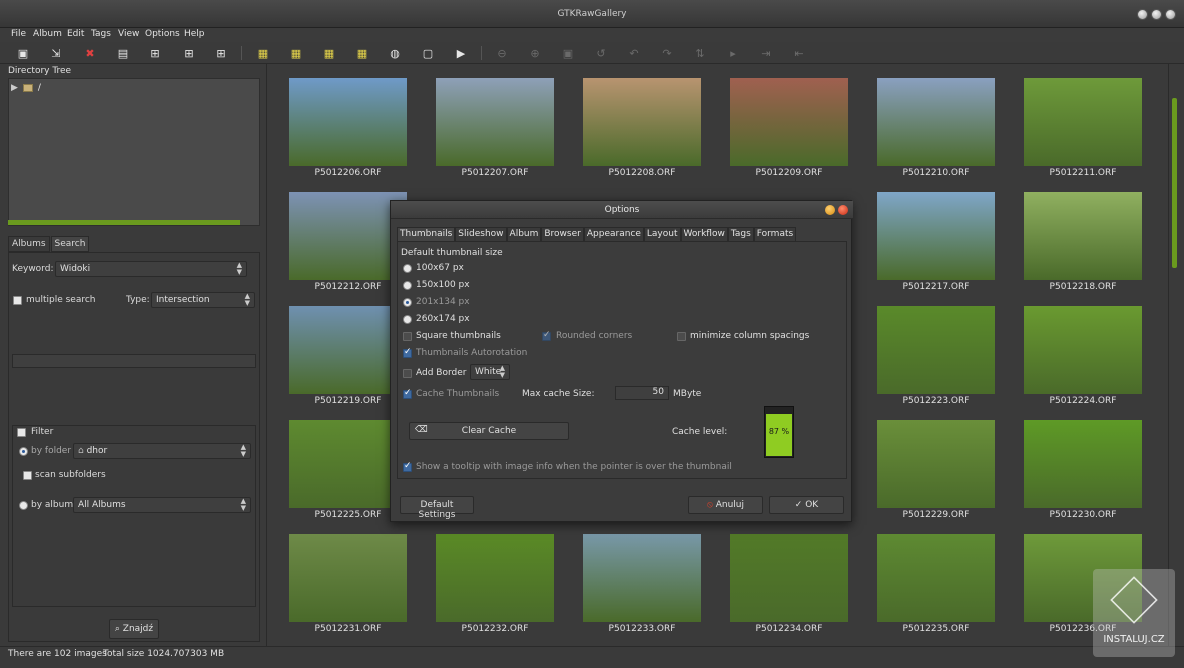 The image size is (1184, 668). What do you see at coordinates (667, 53) in the screenshot?
I see `rotate-right-icon: ↷` at bounding box center [667, 53].